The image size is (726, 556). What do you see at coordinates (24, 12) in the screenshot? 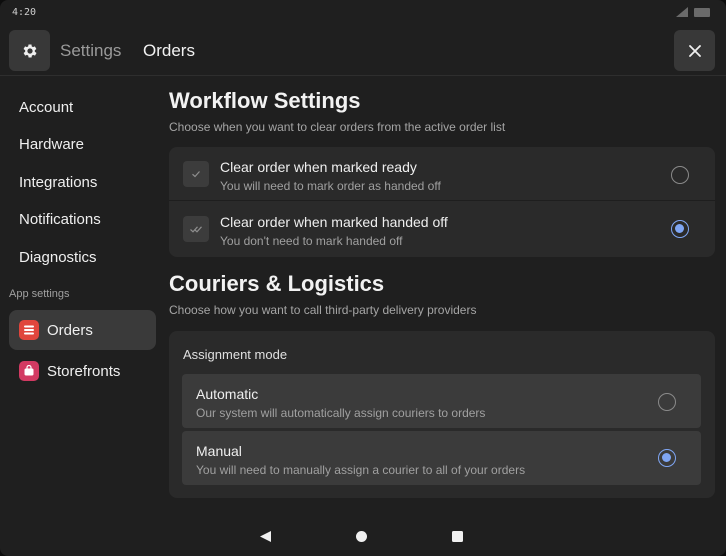
I see `status-time: 4:20` at bounding box center [24, 12].